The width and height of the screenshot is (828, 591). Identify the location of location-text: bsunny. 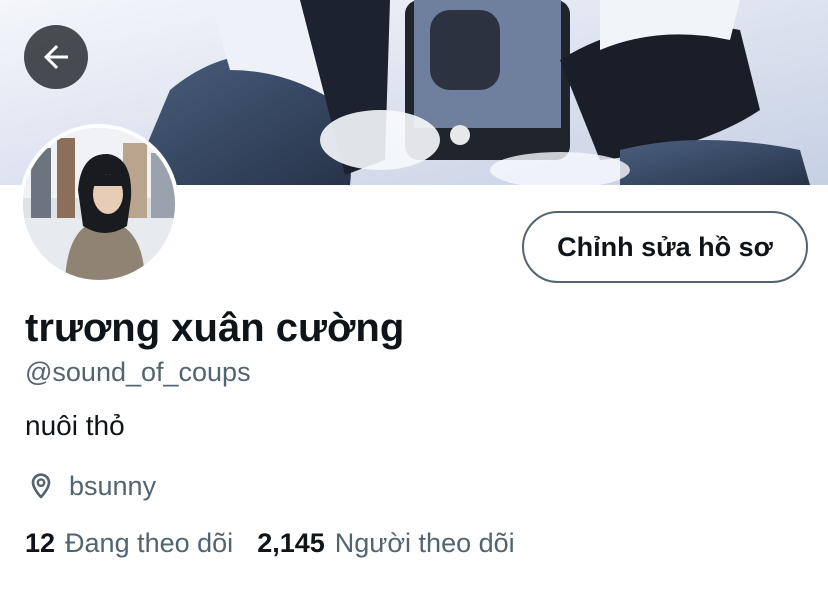
(113, 485).